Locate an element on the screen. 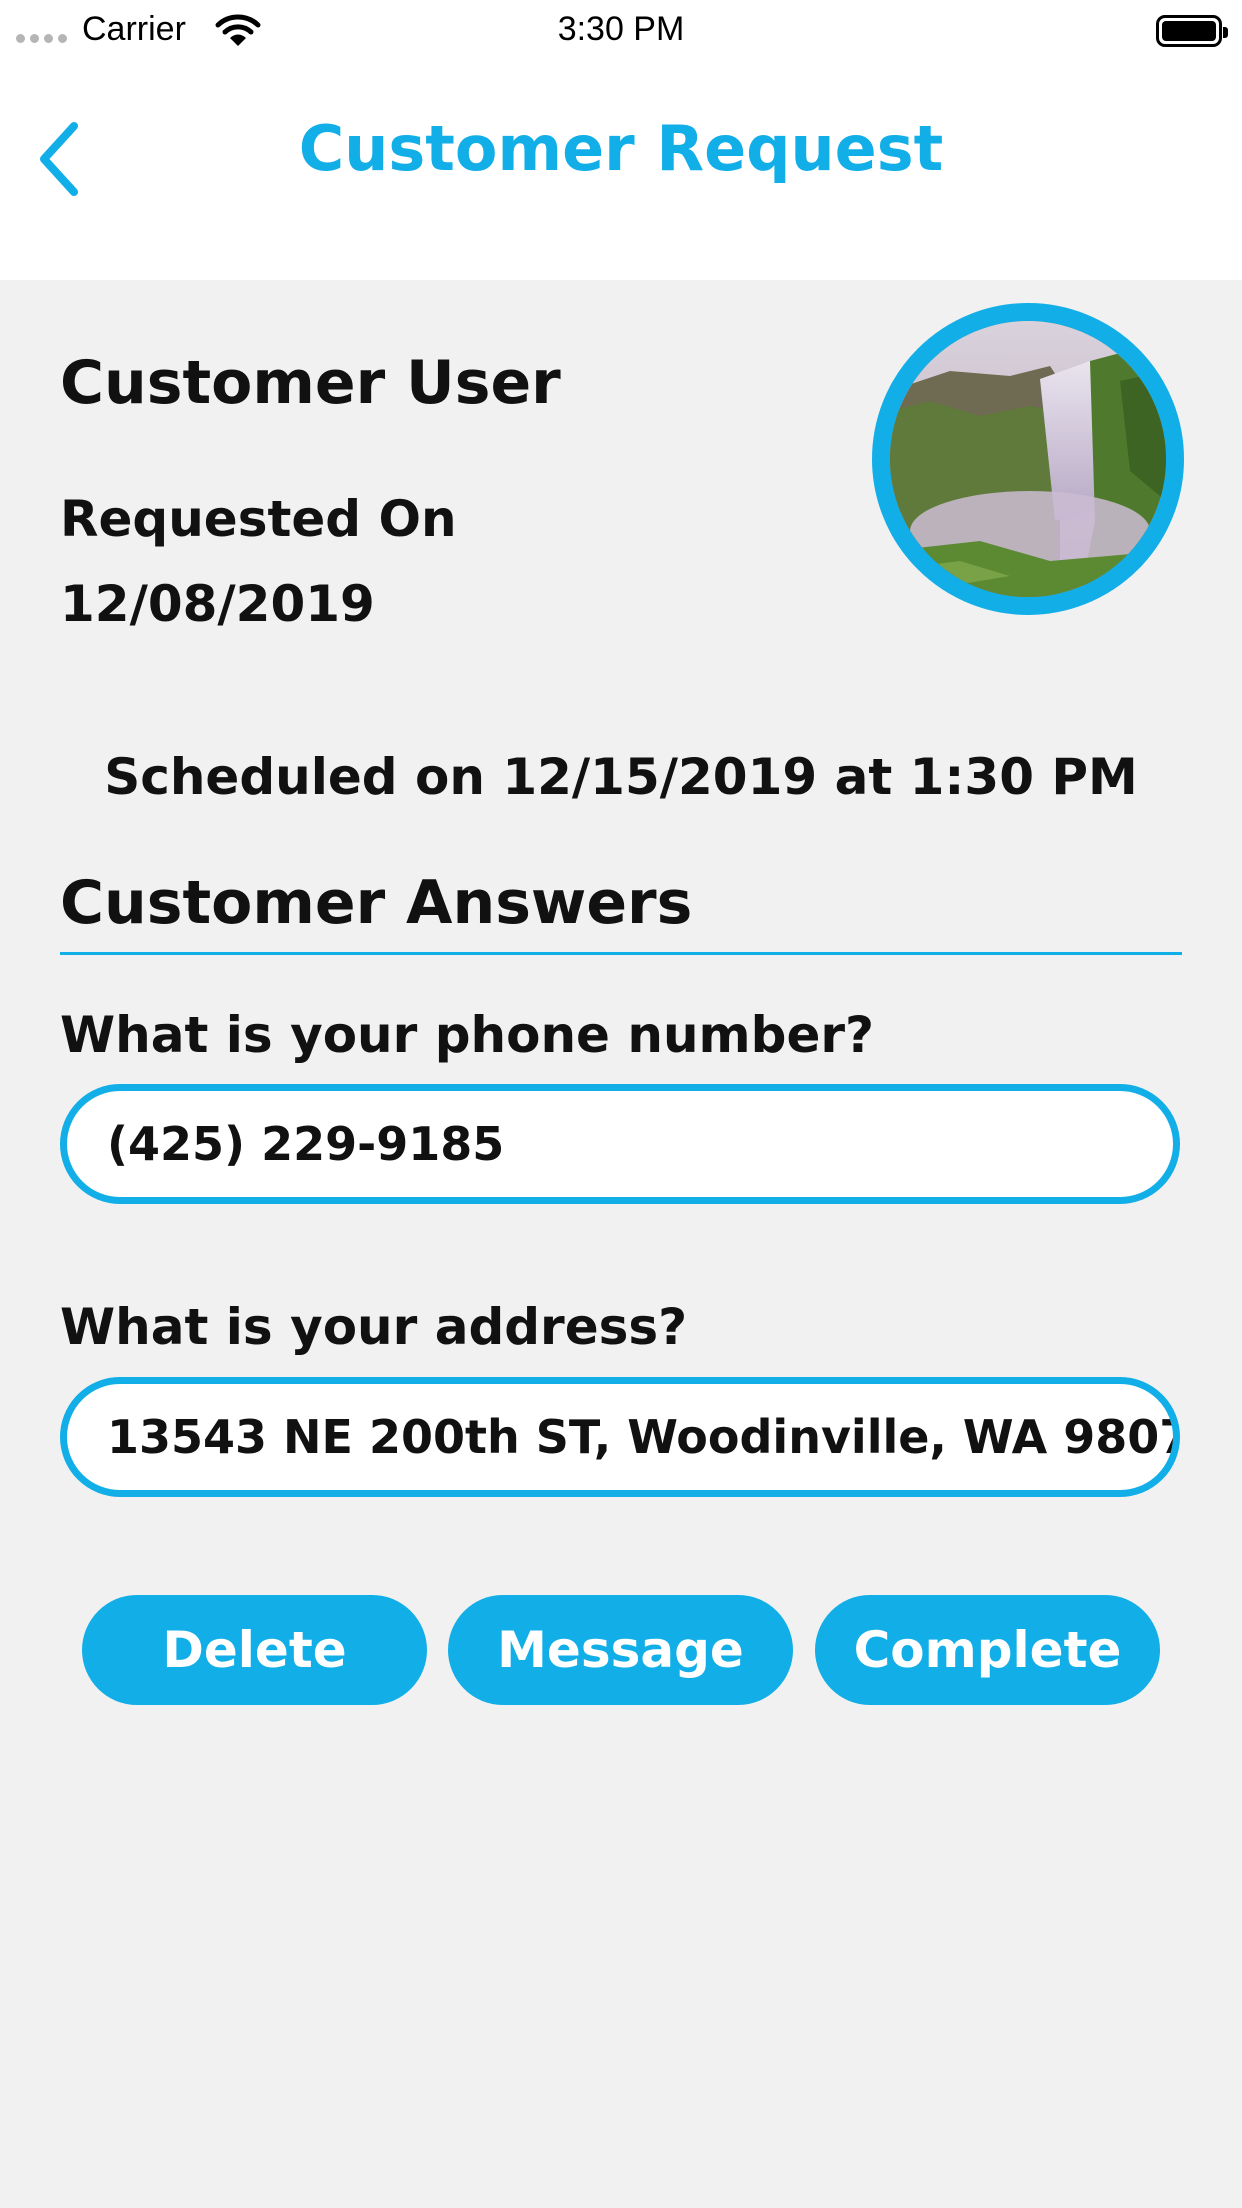 Image resolution: width=1242 pixels, height=2208 pixels. section-divider is located at coordinates (621, 953).